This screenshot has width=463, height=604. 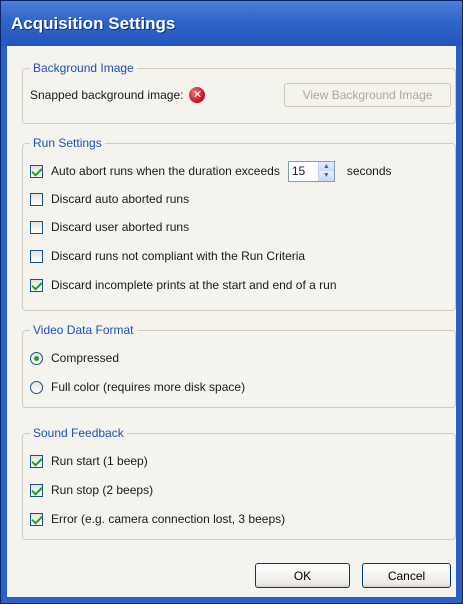 I want to click on discard-user-row: Discard user aborted runs, so click(x=109, y=227).